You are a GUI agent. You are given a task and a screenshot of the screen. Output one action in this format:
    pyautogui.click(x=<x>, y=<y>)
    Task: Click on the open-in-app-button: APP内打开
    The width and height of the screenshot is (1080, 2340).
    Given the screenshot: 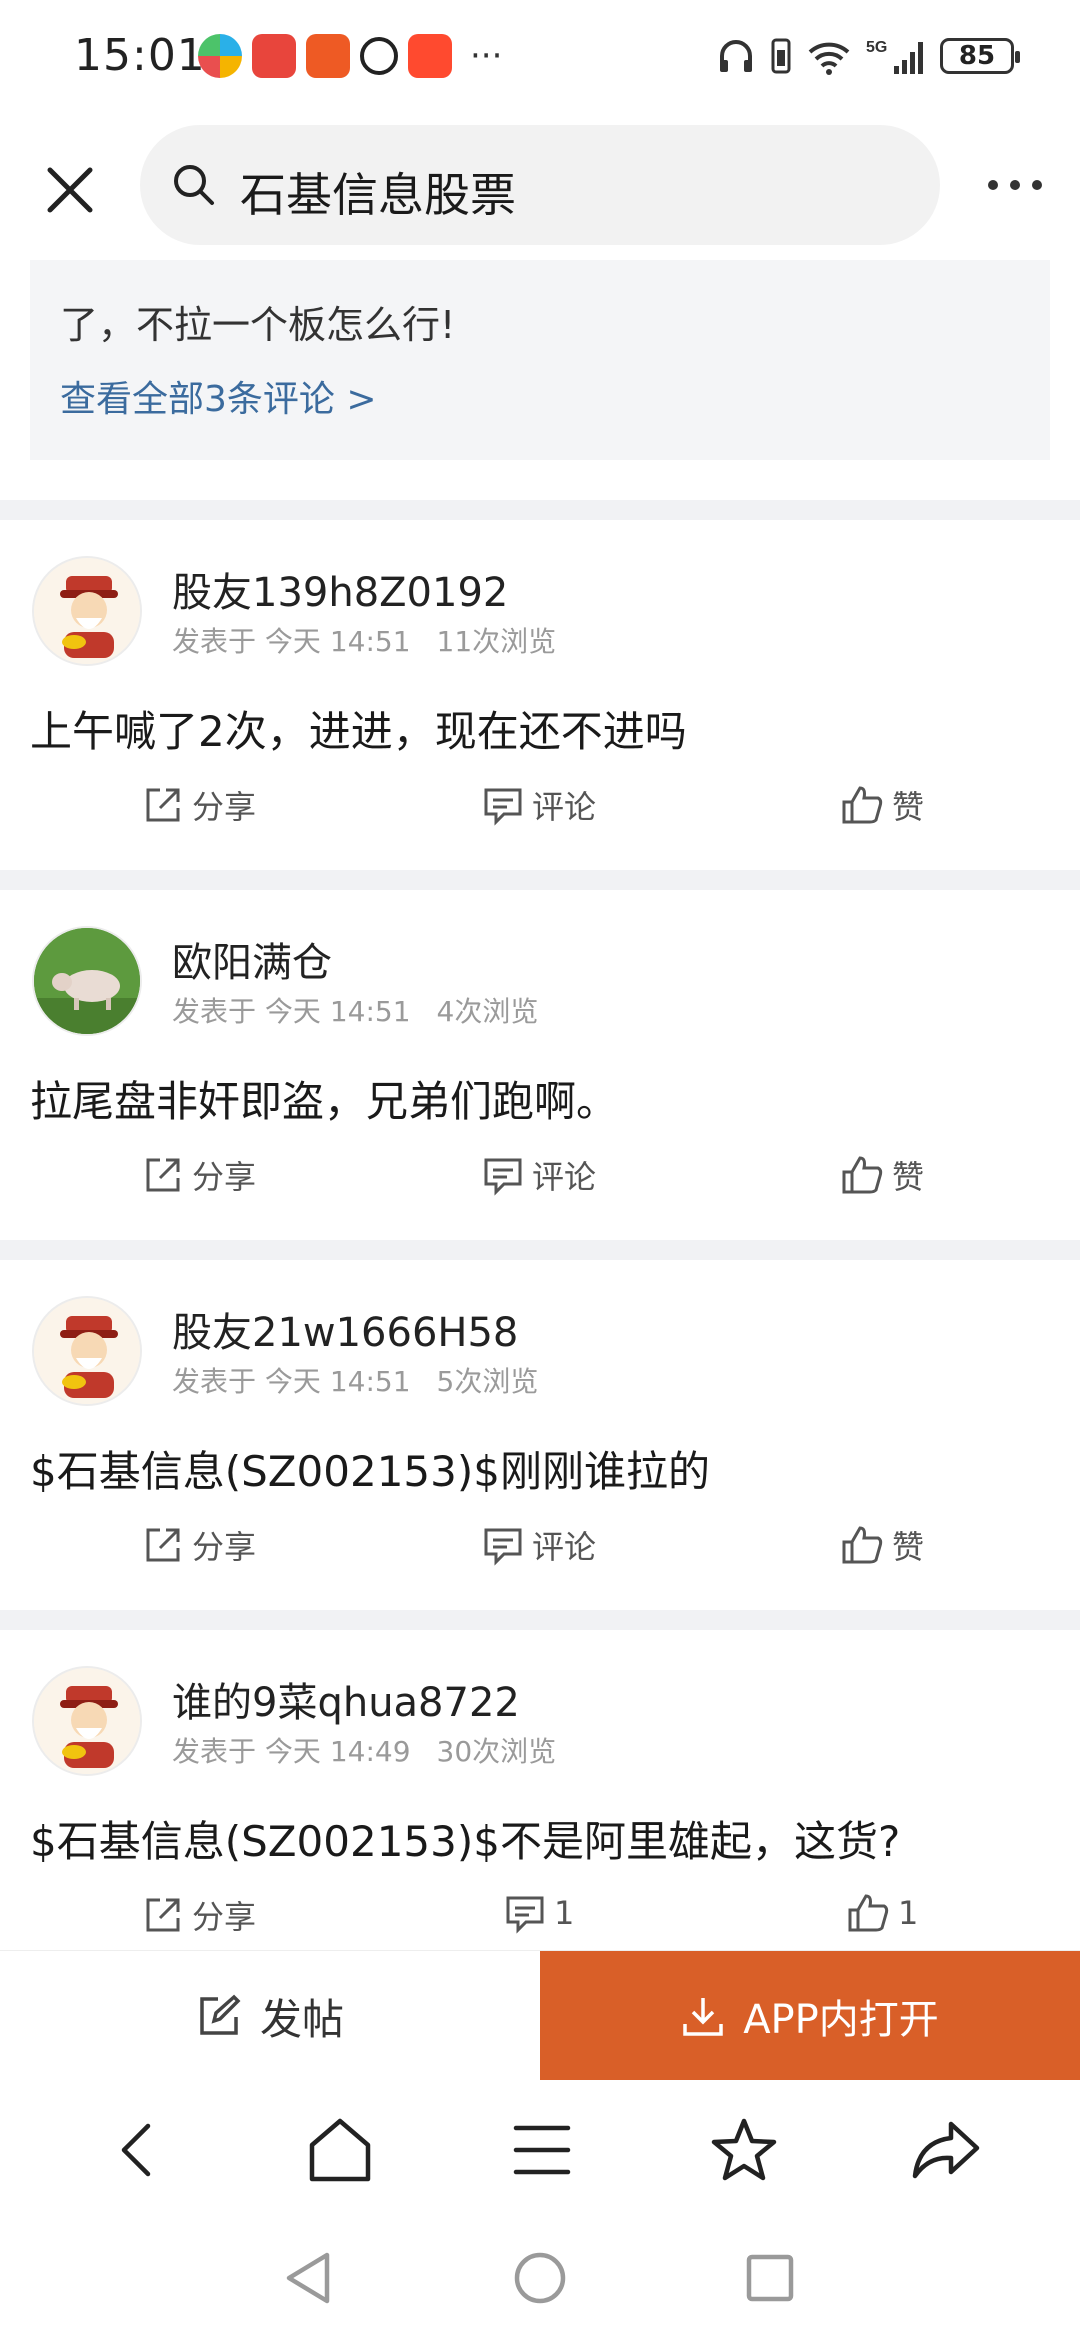 What is the action you would take?
    pyautogui.click(x=810, y=2016)
    